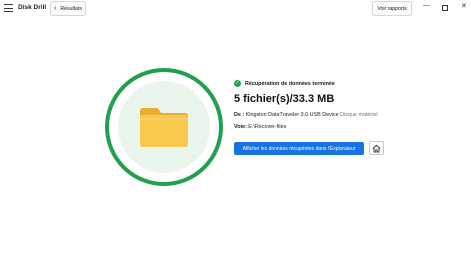  I want to click on back-button: ‹ Résultats, so click(68, 8).